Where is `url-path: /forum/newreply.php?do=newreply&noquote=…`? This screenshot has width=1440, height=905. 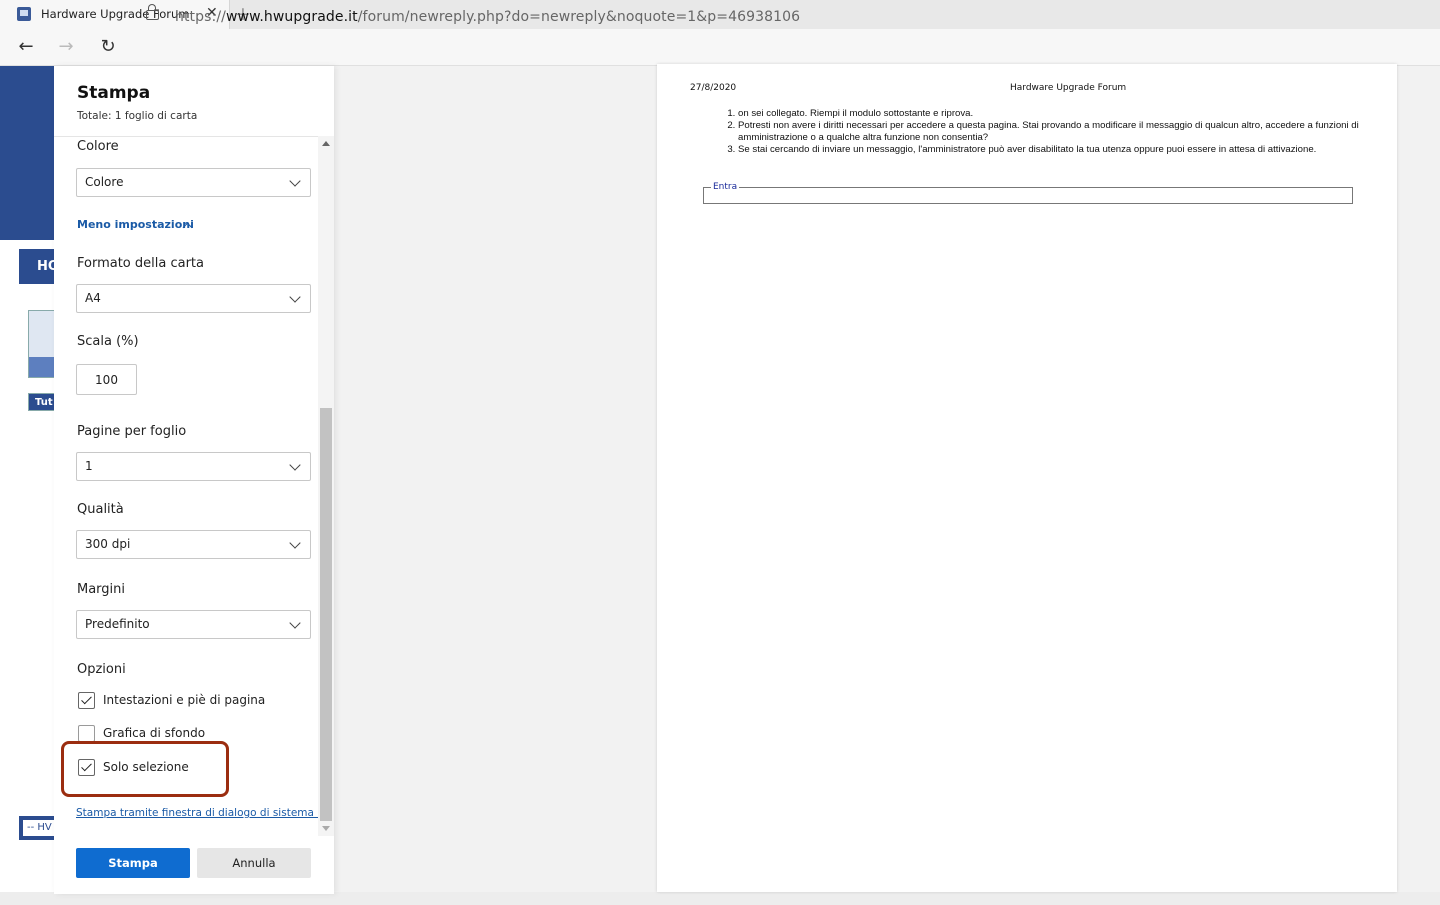
url-path: /forum/newreply.php?do=newreply&noquote=… is located at coordinates (579, 17).